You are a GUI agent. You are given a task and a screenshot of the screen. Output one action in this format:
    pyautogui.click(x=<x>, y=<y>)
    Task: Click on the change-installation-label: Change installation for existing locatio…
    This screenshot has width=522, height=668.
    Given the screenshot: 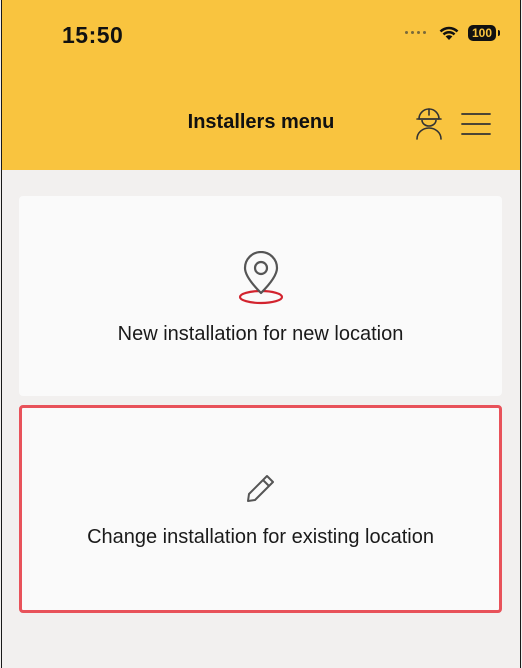 What is the action you would take?
    pyautogui.click(x=260, y=537)
    